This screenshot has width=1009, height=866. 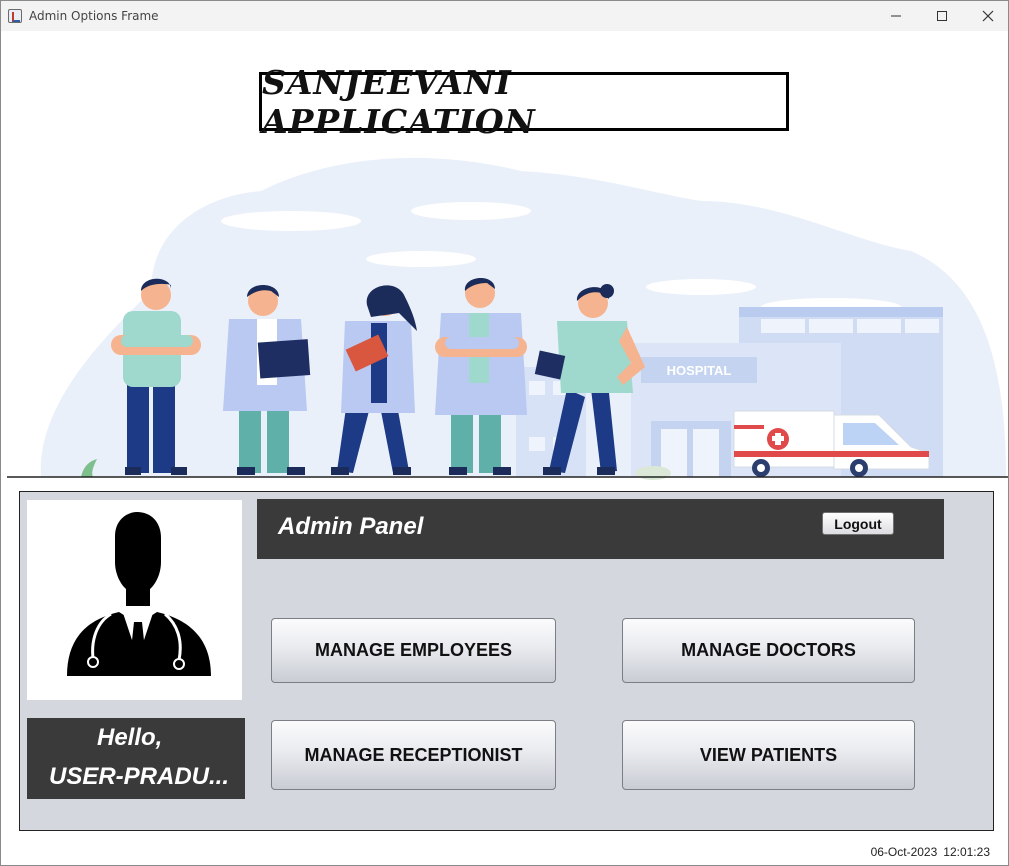 I want to click on app-title-text: SANJEEVANI APPLICATION, so click(x=399, y=101).